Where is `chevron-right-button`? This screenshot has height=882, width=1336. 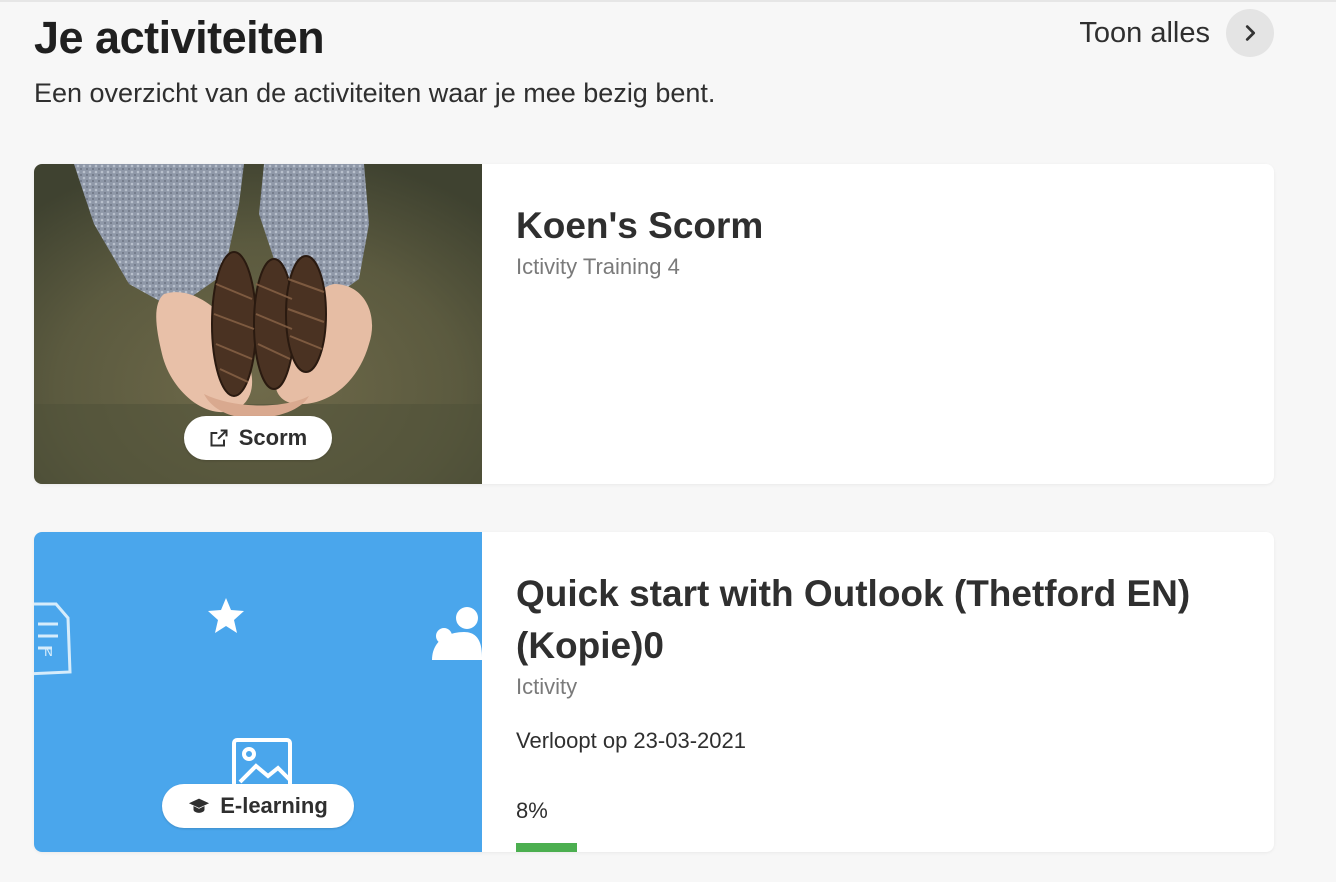 chevron-right-button is located at coordinates (1250, 33).